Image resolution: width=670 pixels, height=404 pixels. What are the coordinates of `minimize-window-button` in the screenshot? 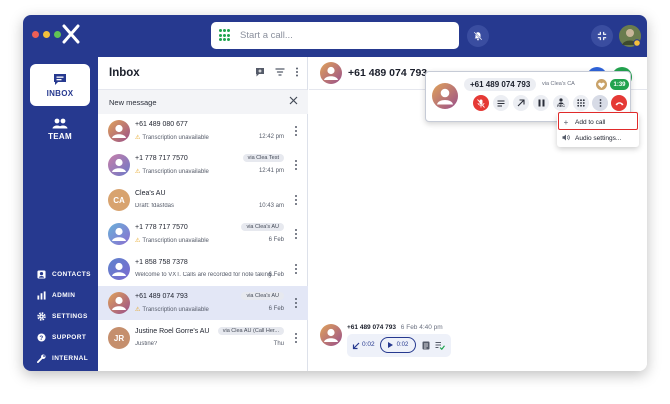 It's located at (46, 34).